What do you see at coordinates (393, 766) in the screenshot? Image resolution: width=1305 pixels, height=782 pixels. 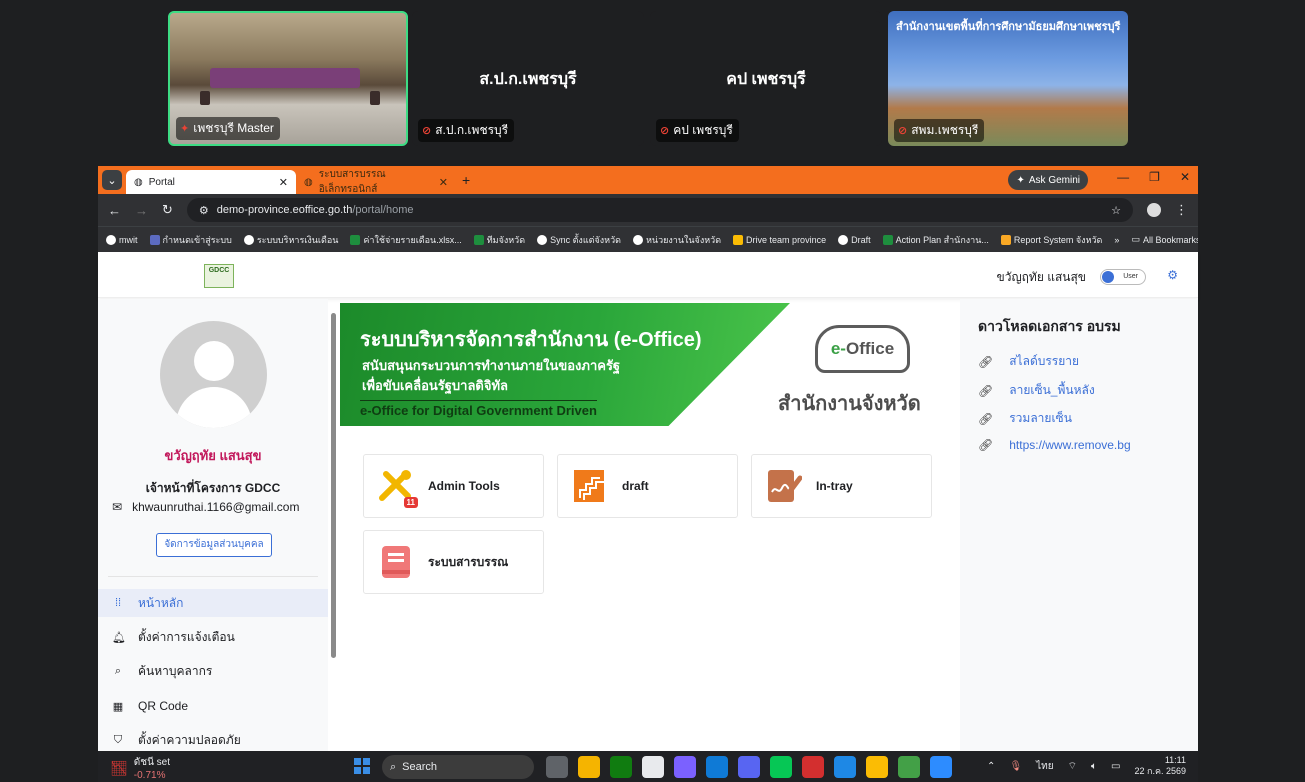 I see `search-icon: ⌕` at bounding box center [393, 766].